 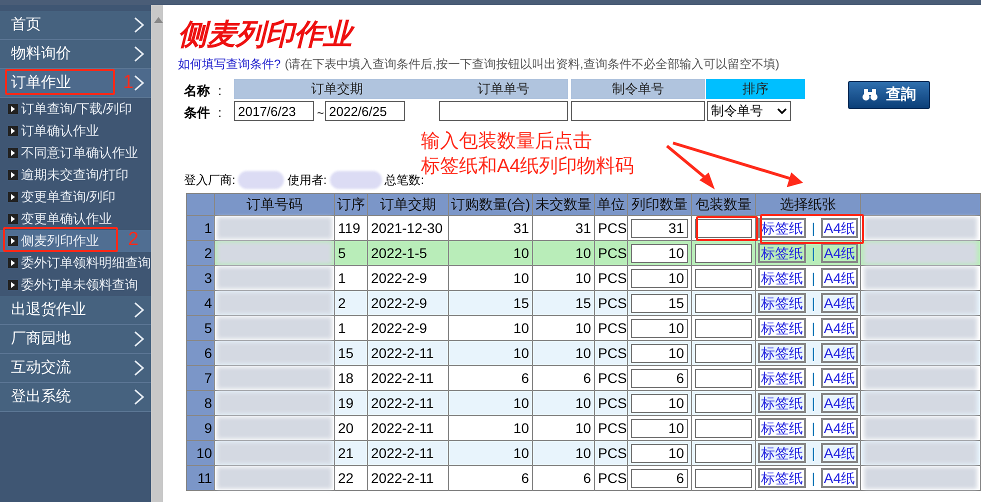 I want to click on submenu-item: 变更单确认作业, so click(x=75, y=219).